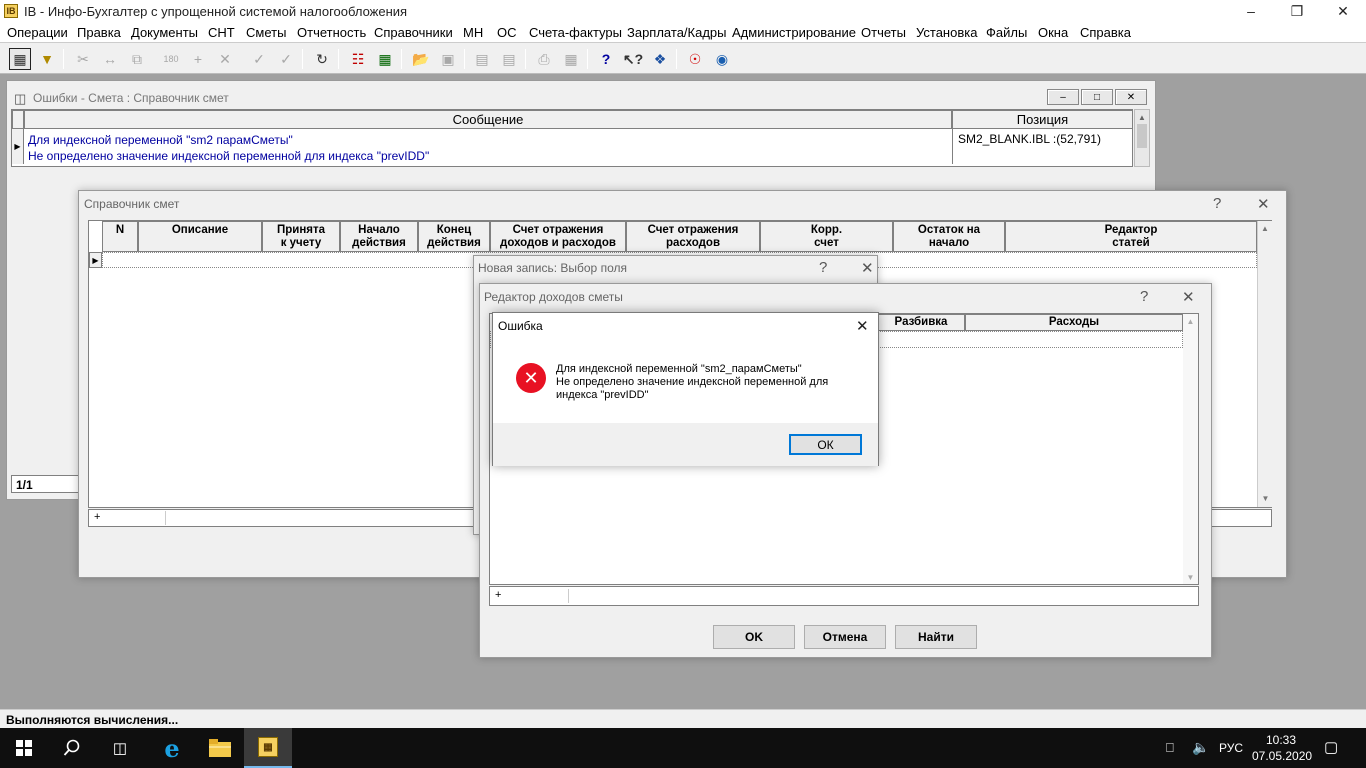  I want to click on menu-references: Справочники, so click(413, 32).